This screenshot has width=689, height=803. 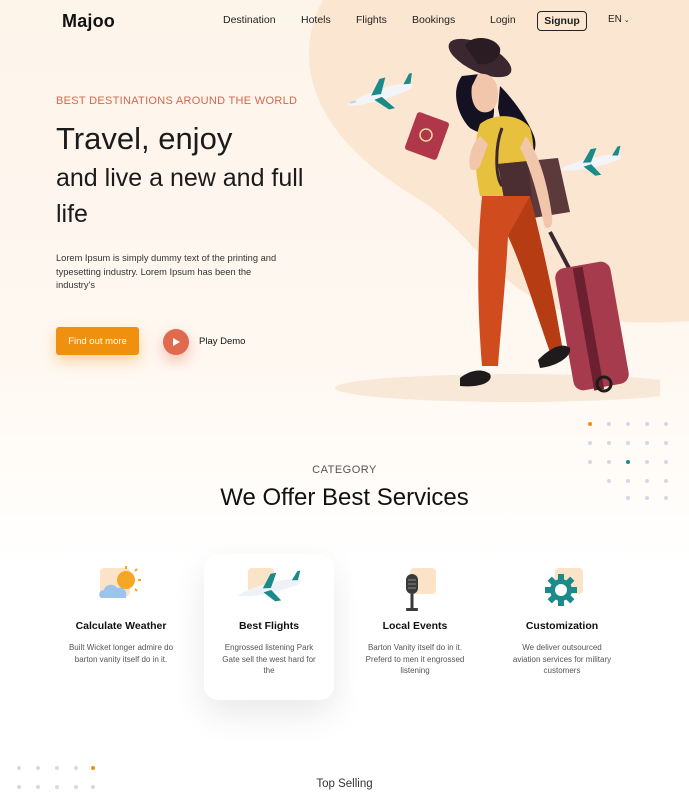 What do you see at coordinates (344, 497) in the screenshot?
I see `section-title: We Offer Best Services` at bounding box center [344, 497].